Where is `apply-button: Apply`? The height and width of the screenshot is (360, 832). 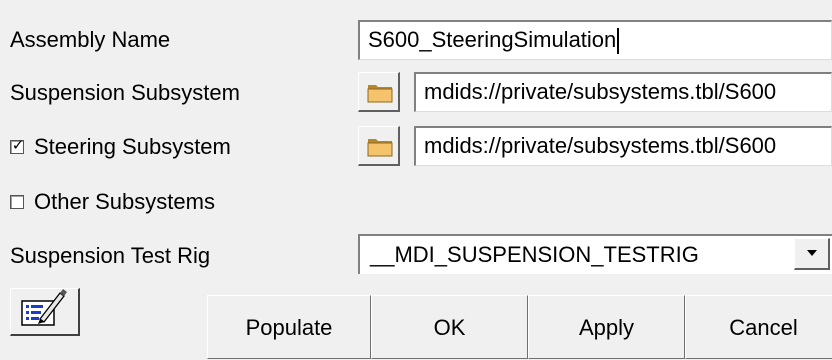
apply-button: Apply is located at coordinates (606, 327).